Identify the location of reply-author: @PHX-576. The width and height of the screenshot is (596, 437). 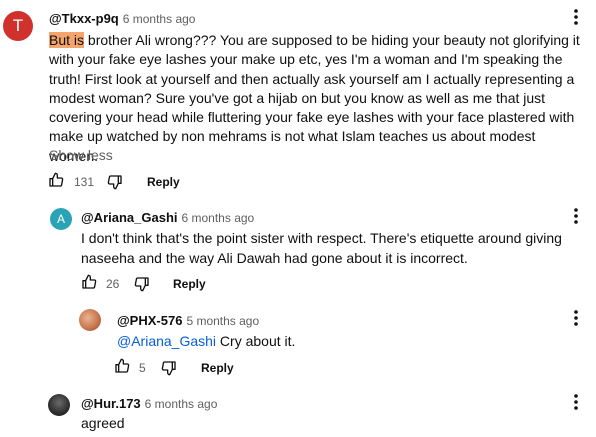
(149, 320).